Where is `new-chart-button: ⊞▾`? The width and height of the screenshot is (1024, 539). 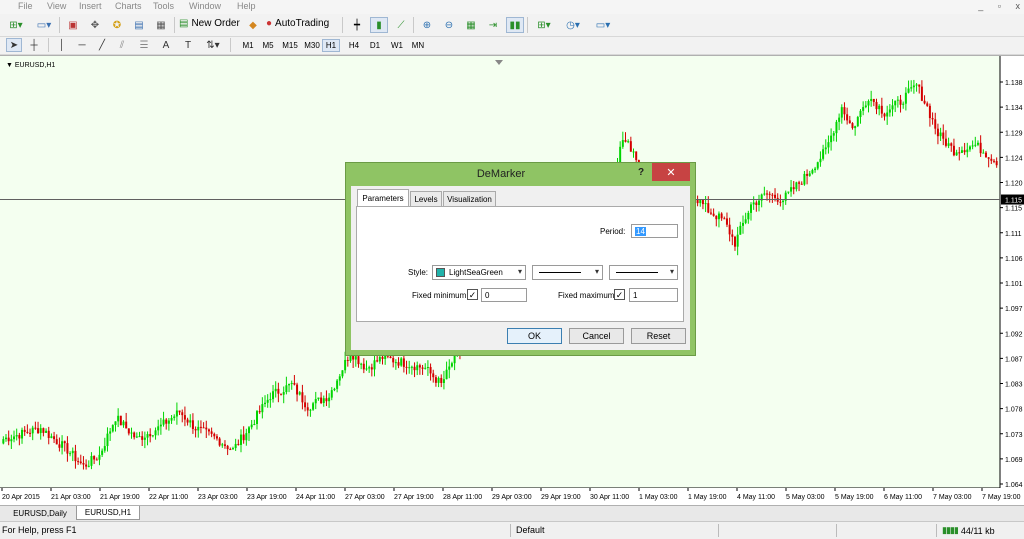 new-chart-button: ⊞▾ is located at coordinates (16, 25).